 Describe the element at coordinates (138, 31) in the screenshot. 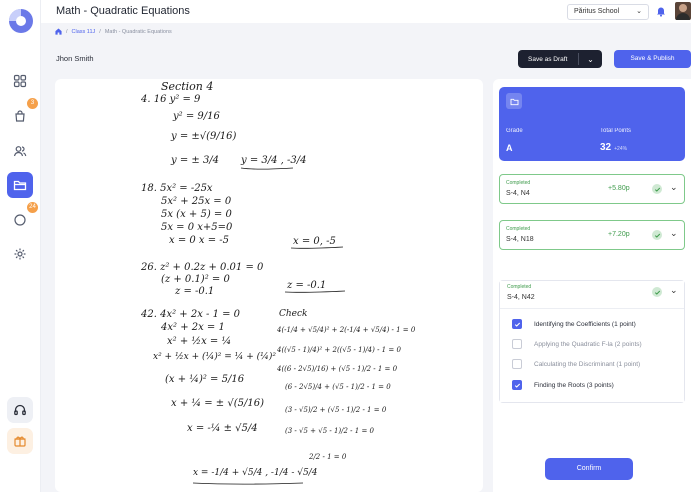

I see `breadcrumb-current: Math - Quadratic Equations` at that location.